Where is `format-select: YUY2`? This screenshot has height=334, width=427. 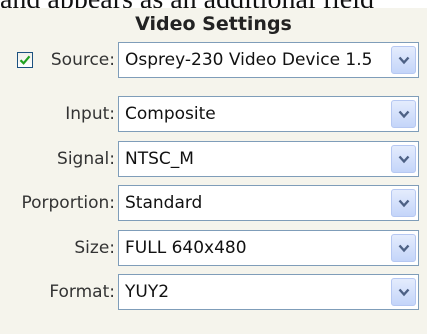 format-select: YUY2 is located at coordinates (268, 292).